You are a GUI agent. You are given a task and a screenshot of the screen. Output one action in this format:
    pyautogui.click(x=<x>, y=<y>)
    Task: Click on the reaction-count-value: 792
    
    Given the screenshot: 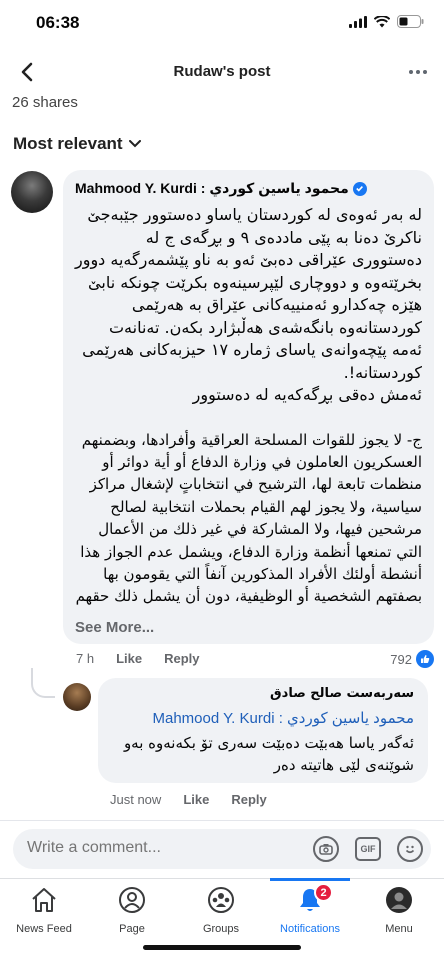 What is the action you would take?
    pyautogui.click(x=401, y=659)
    